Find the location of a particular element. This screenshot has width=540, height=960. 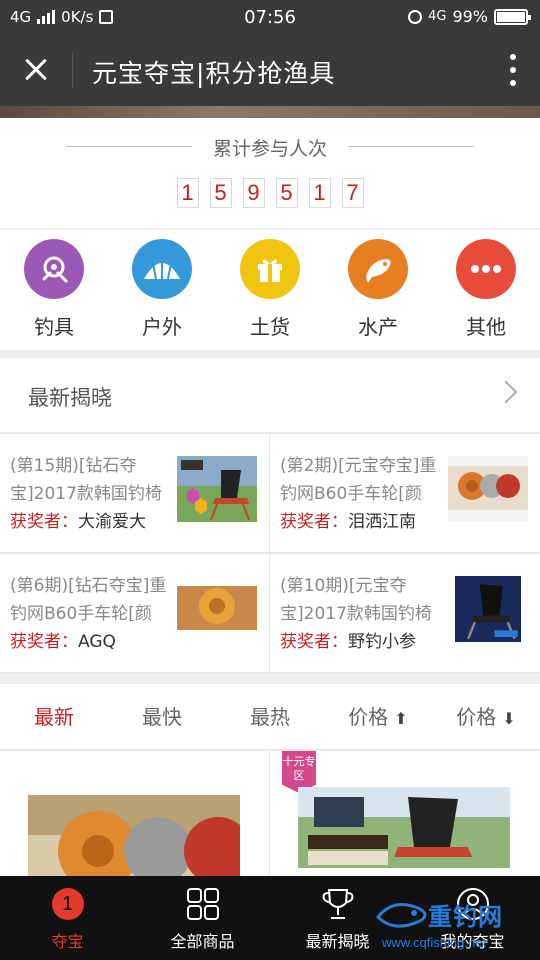

watermark-brand: 重钓网 is located at coordinates (465, 917).